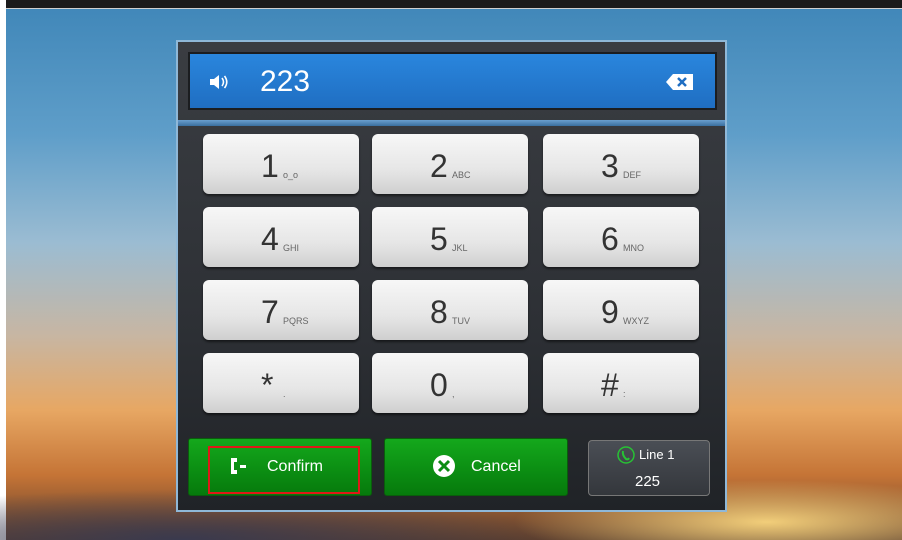 The width and height of the screenshot is (902, 540). Describe the element at coordinates (451, 123) in the screenshot. I see `separator` at that location.